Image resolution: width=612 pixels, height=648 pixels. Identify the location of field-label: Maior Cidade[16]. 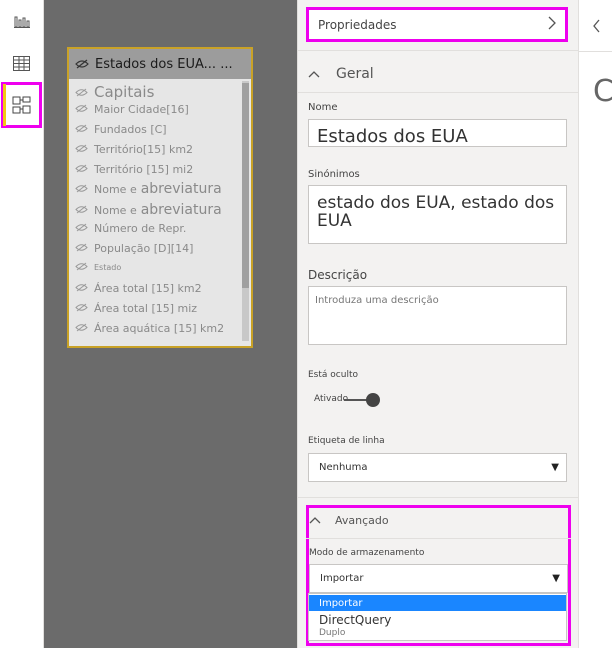
(141, 109).